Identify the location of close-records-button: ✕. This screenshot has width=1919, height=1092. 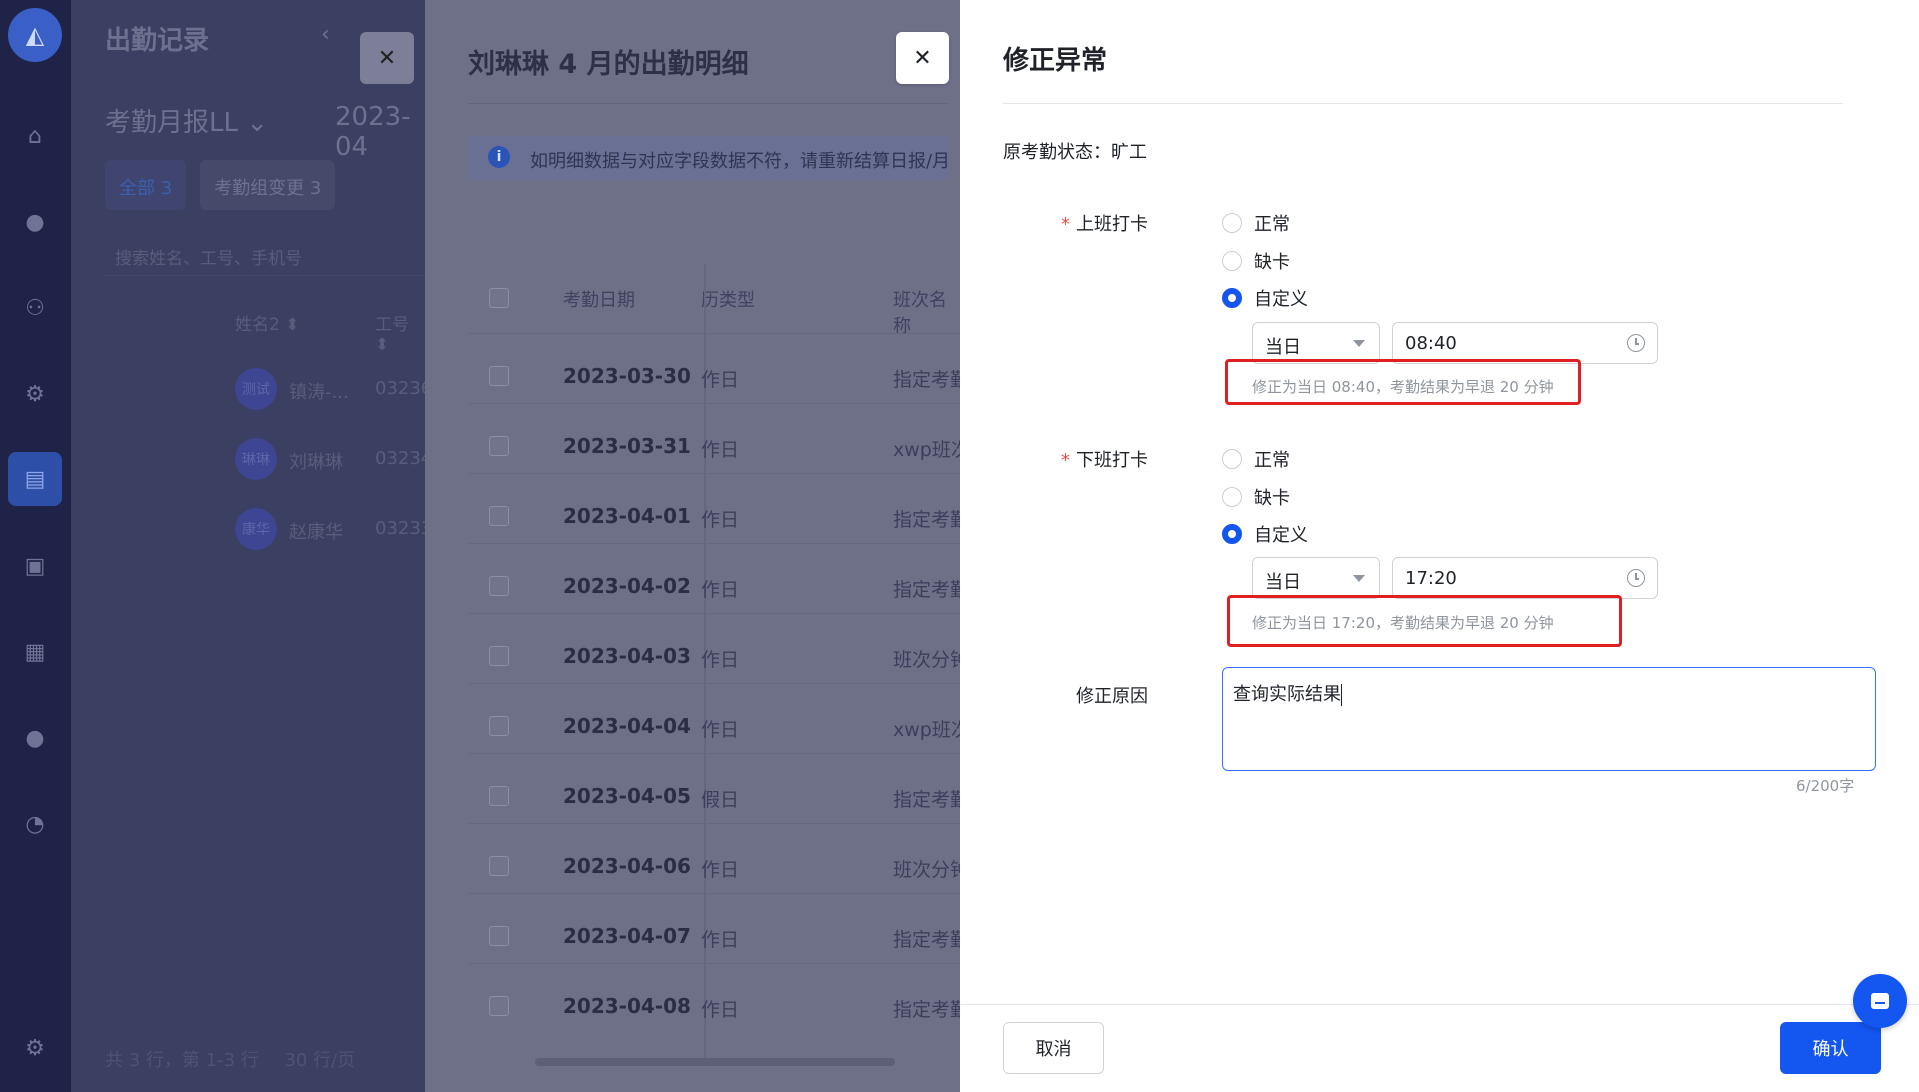
(387, 58).